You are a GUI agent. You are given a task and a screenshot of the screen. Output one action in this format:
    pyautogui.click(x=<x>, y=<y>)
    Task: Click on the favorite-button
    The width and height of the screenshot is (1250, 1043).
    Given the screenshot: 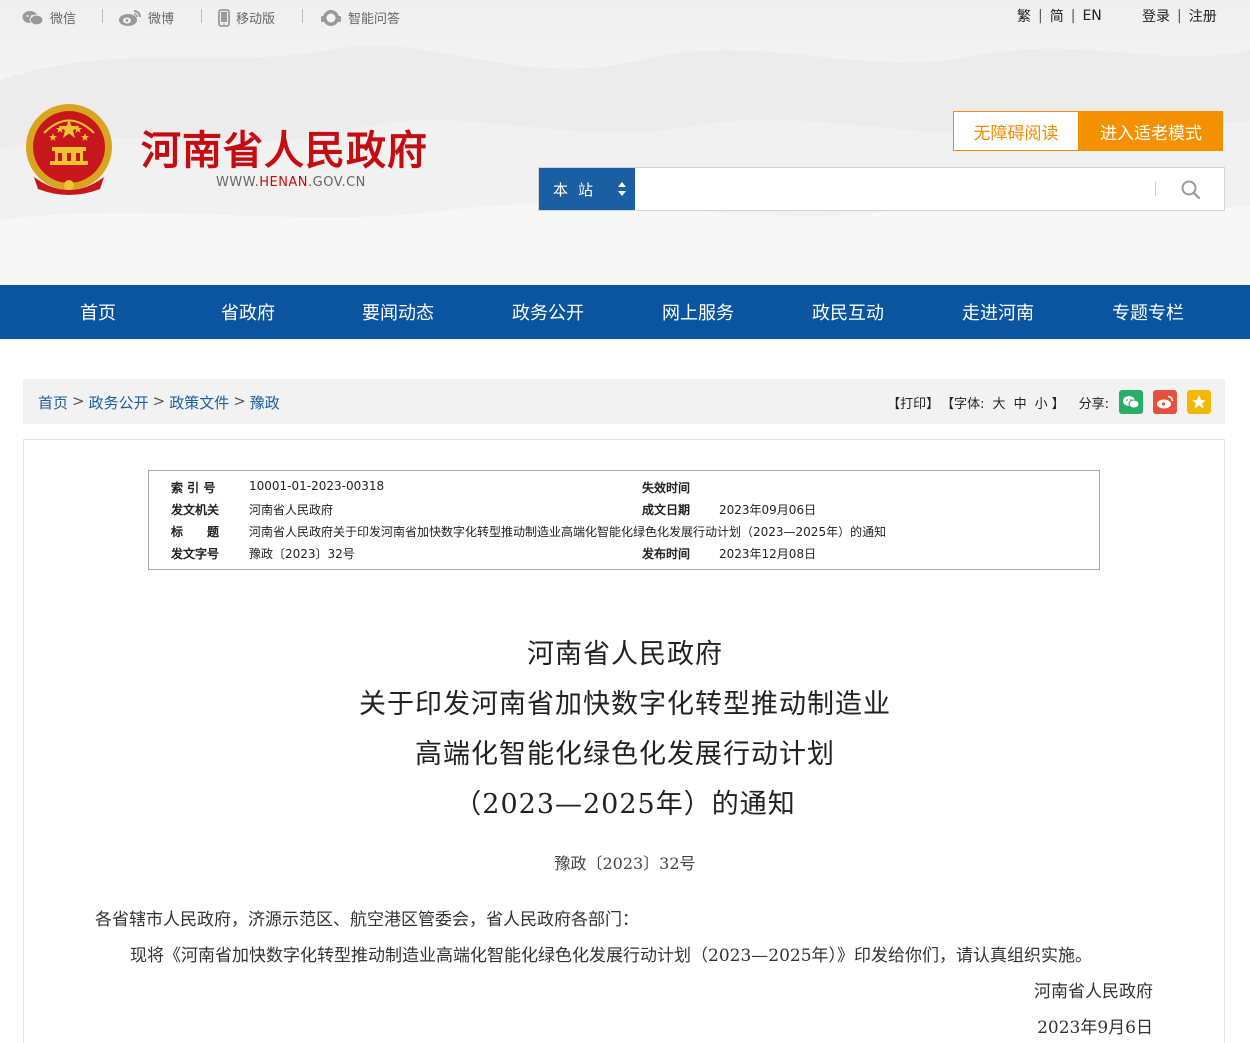 What is the action you would take?
    pyautogui.click(x=1199, y=402)
    